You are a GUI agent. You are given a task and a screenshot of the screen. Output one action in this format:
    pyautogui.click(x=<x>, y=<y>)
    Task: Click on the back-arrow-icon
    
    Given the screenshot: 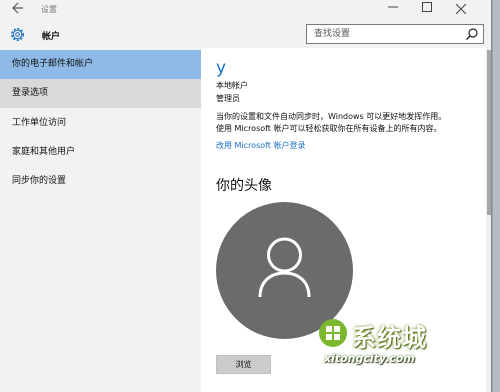 What is the action you would take?
    pyautogui.click(x=18, y=10)
    